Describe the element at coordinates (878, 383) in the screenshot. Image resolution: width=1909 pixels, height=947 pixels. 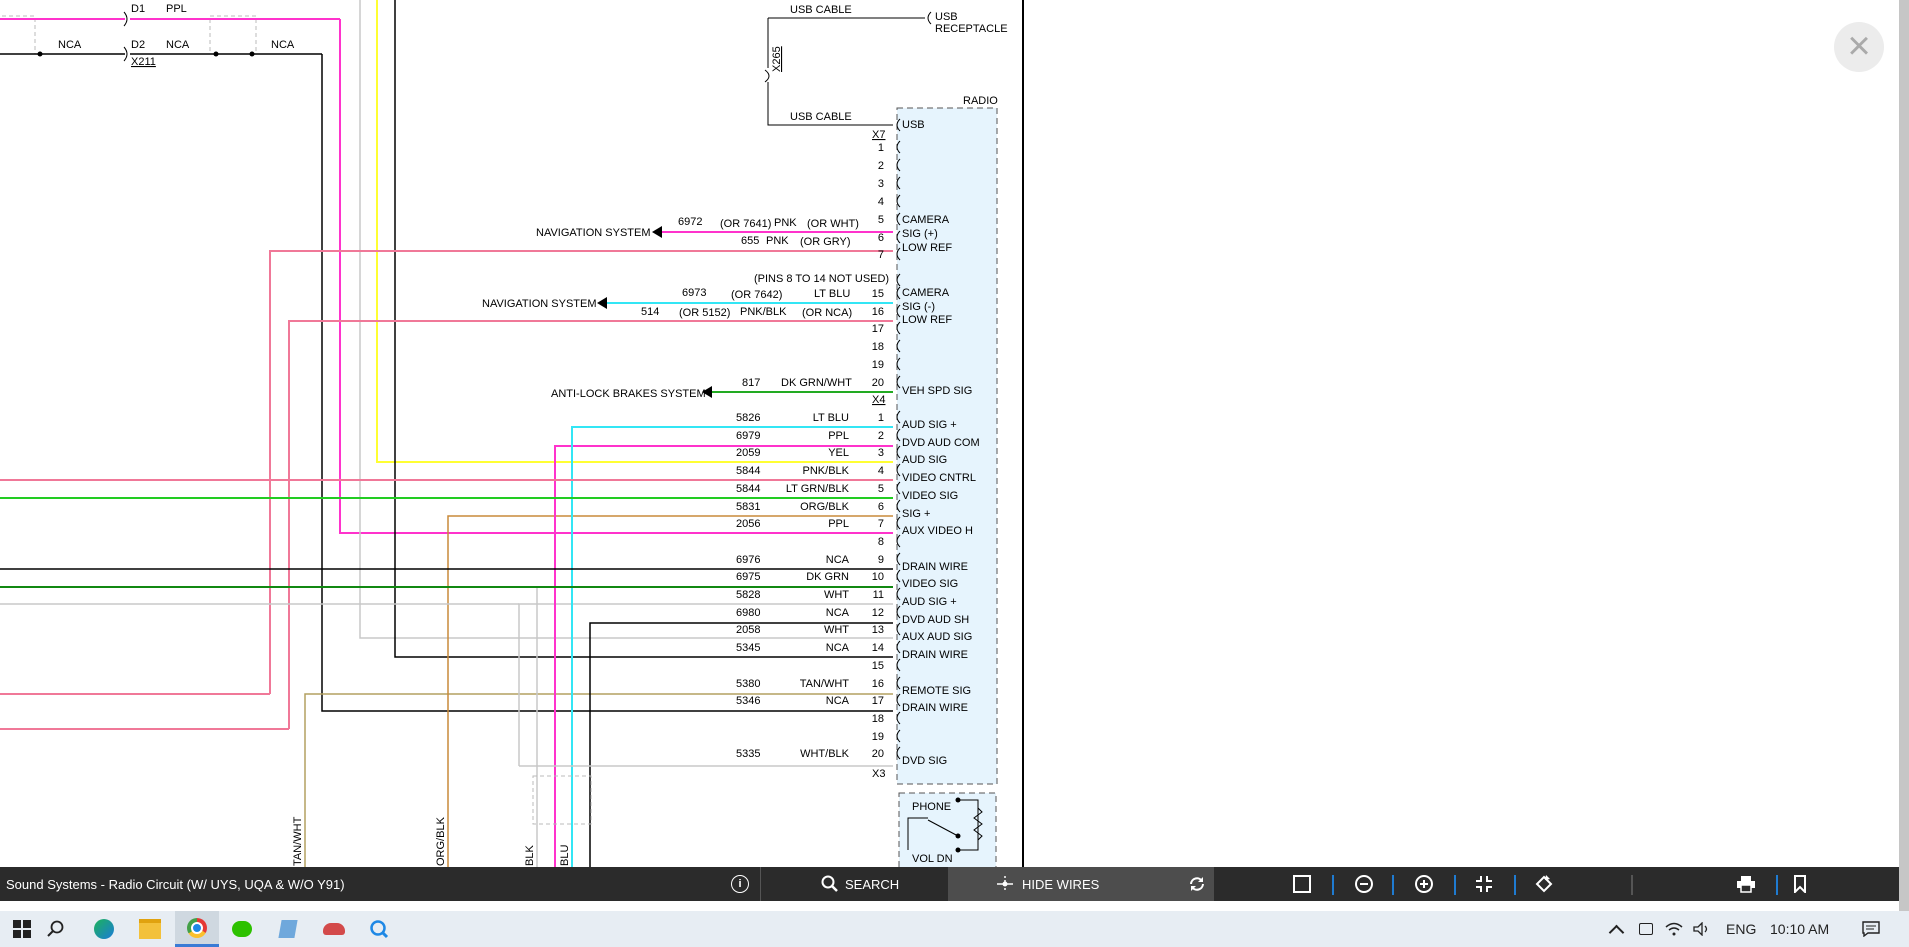
I see `pin-number: 20` at that location.